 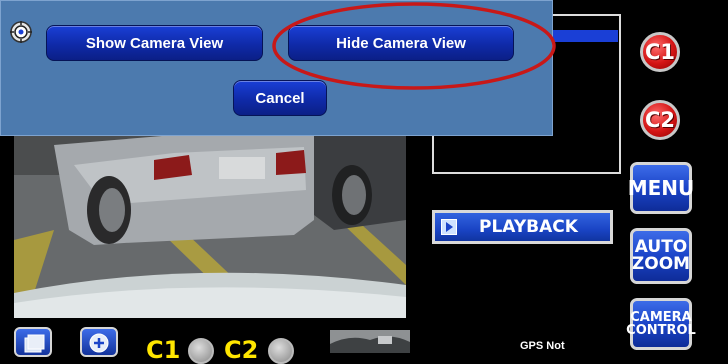 What do you see at coordinates (401, 43) in the screenshot?
I see `hide-camera-view-button: Hide Camera View` at bounding box center [401, 43].